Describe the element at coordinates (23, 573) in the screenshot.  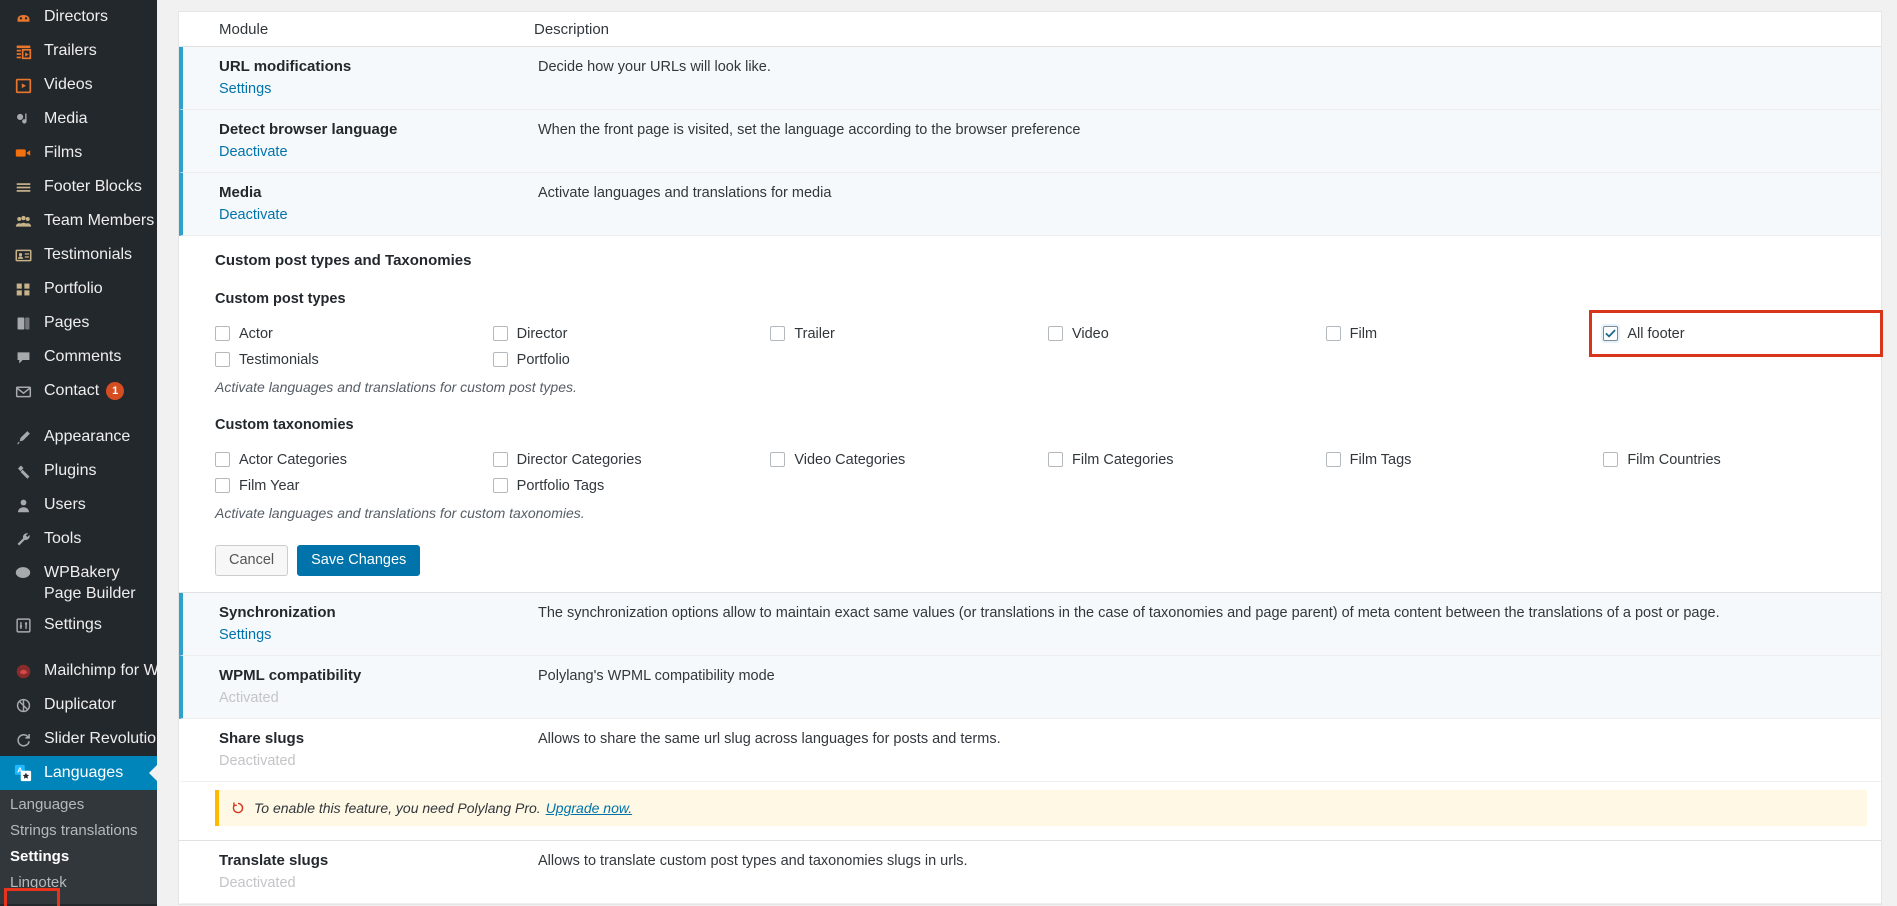
I see `wpbakery-icon` at that location.